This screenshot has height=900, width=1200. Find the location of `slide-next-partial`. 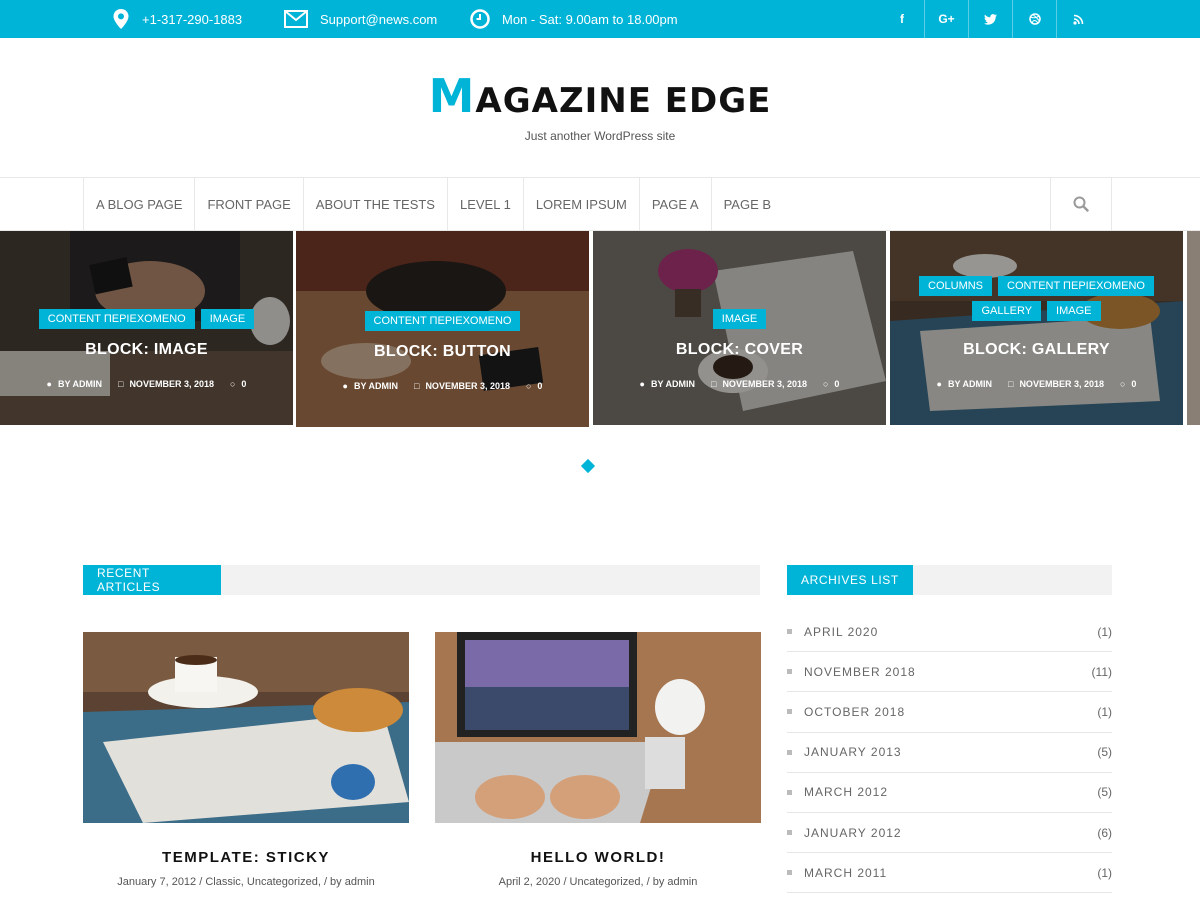

slide-next-partial is located at coordinates (1193, 328).